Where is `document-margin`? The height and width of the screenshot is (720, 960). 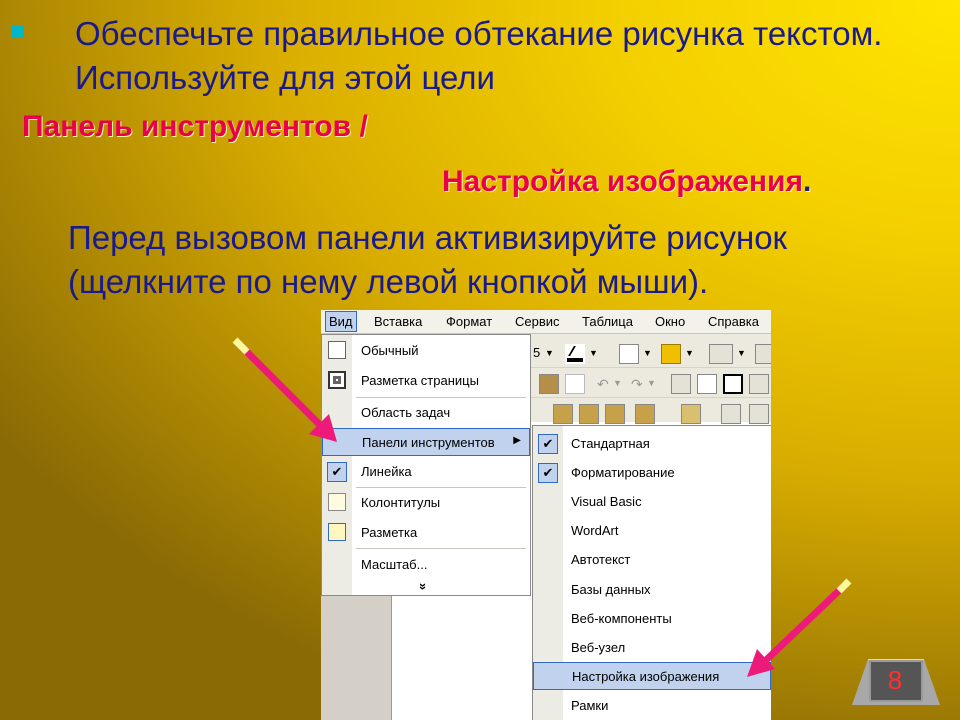 document-margin is located at coordinates (356, 657).